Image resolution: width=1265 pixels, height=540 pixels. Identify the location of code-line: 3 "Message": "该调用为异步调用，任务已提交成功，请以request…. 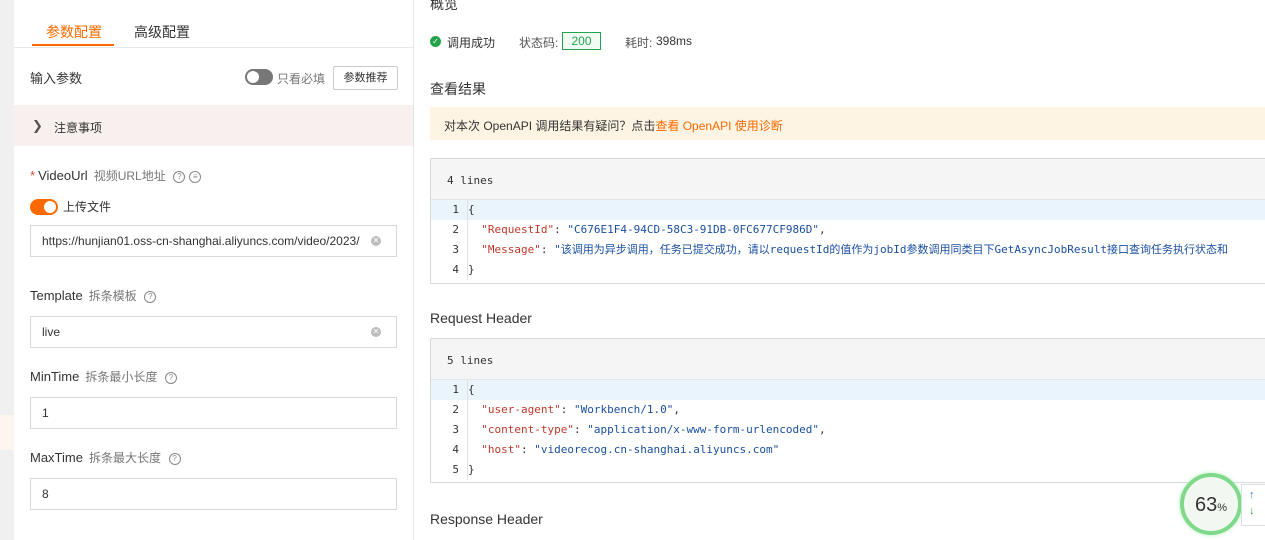
(848, 250).